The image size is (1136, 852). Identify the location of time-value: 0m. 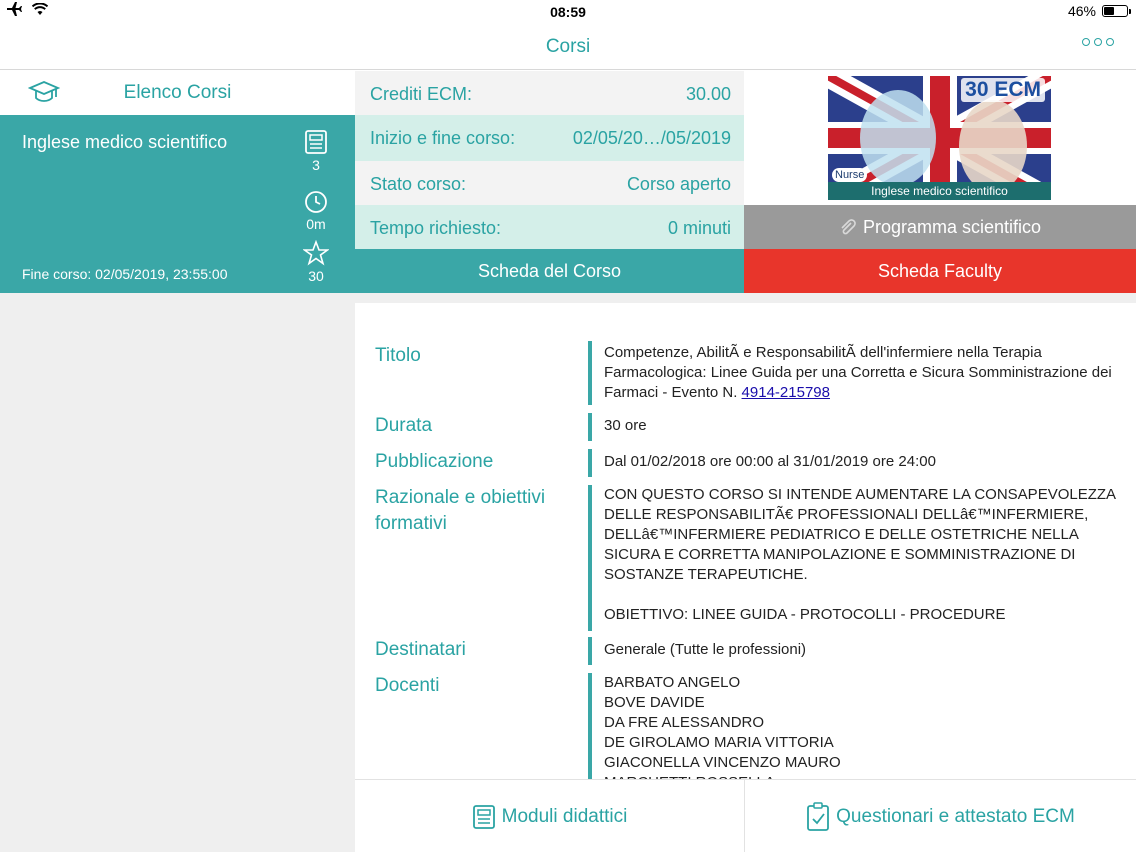
(316, 224).